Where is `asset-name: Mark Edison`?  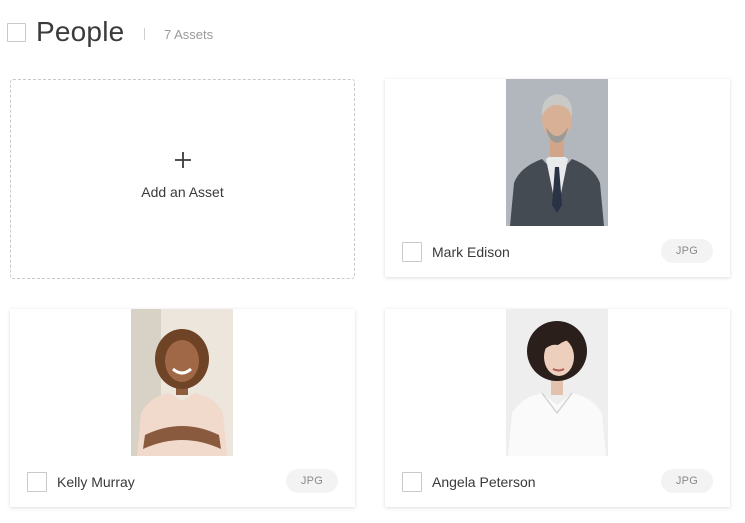 asset-name: Mark Edison is located at coordinates (471, 252).